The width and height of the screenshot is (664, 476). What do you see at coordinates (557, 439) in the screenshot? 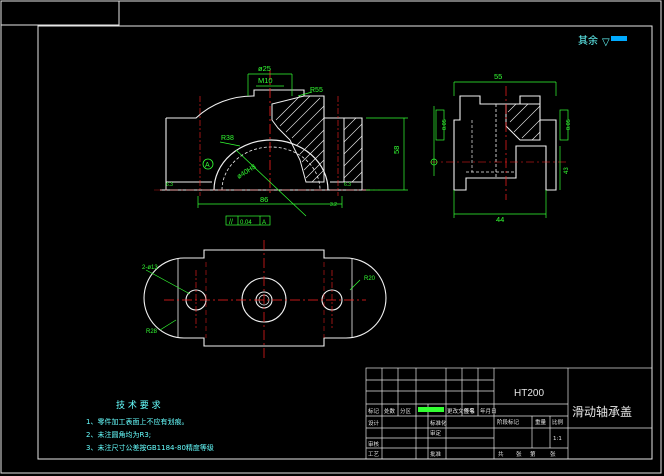
I see `scale-value: 1:1` at bounding box center [557, 439].